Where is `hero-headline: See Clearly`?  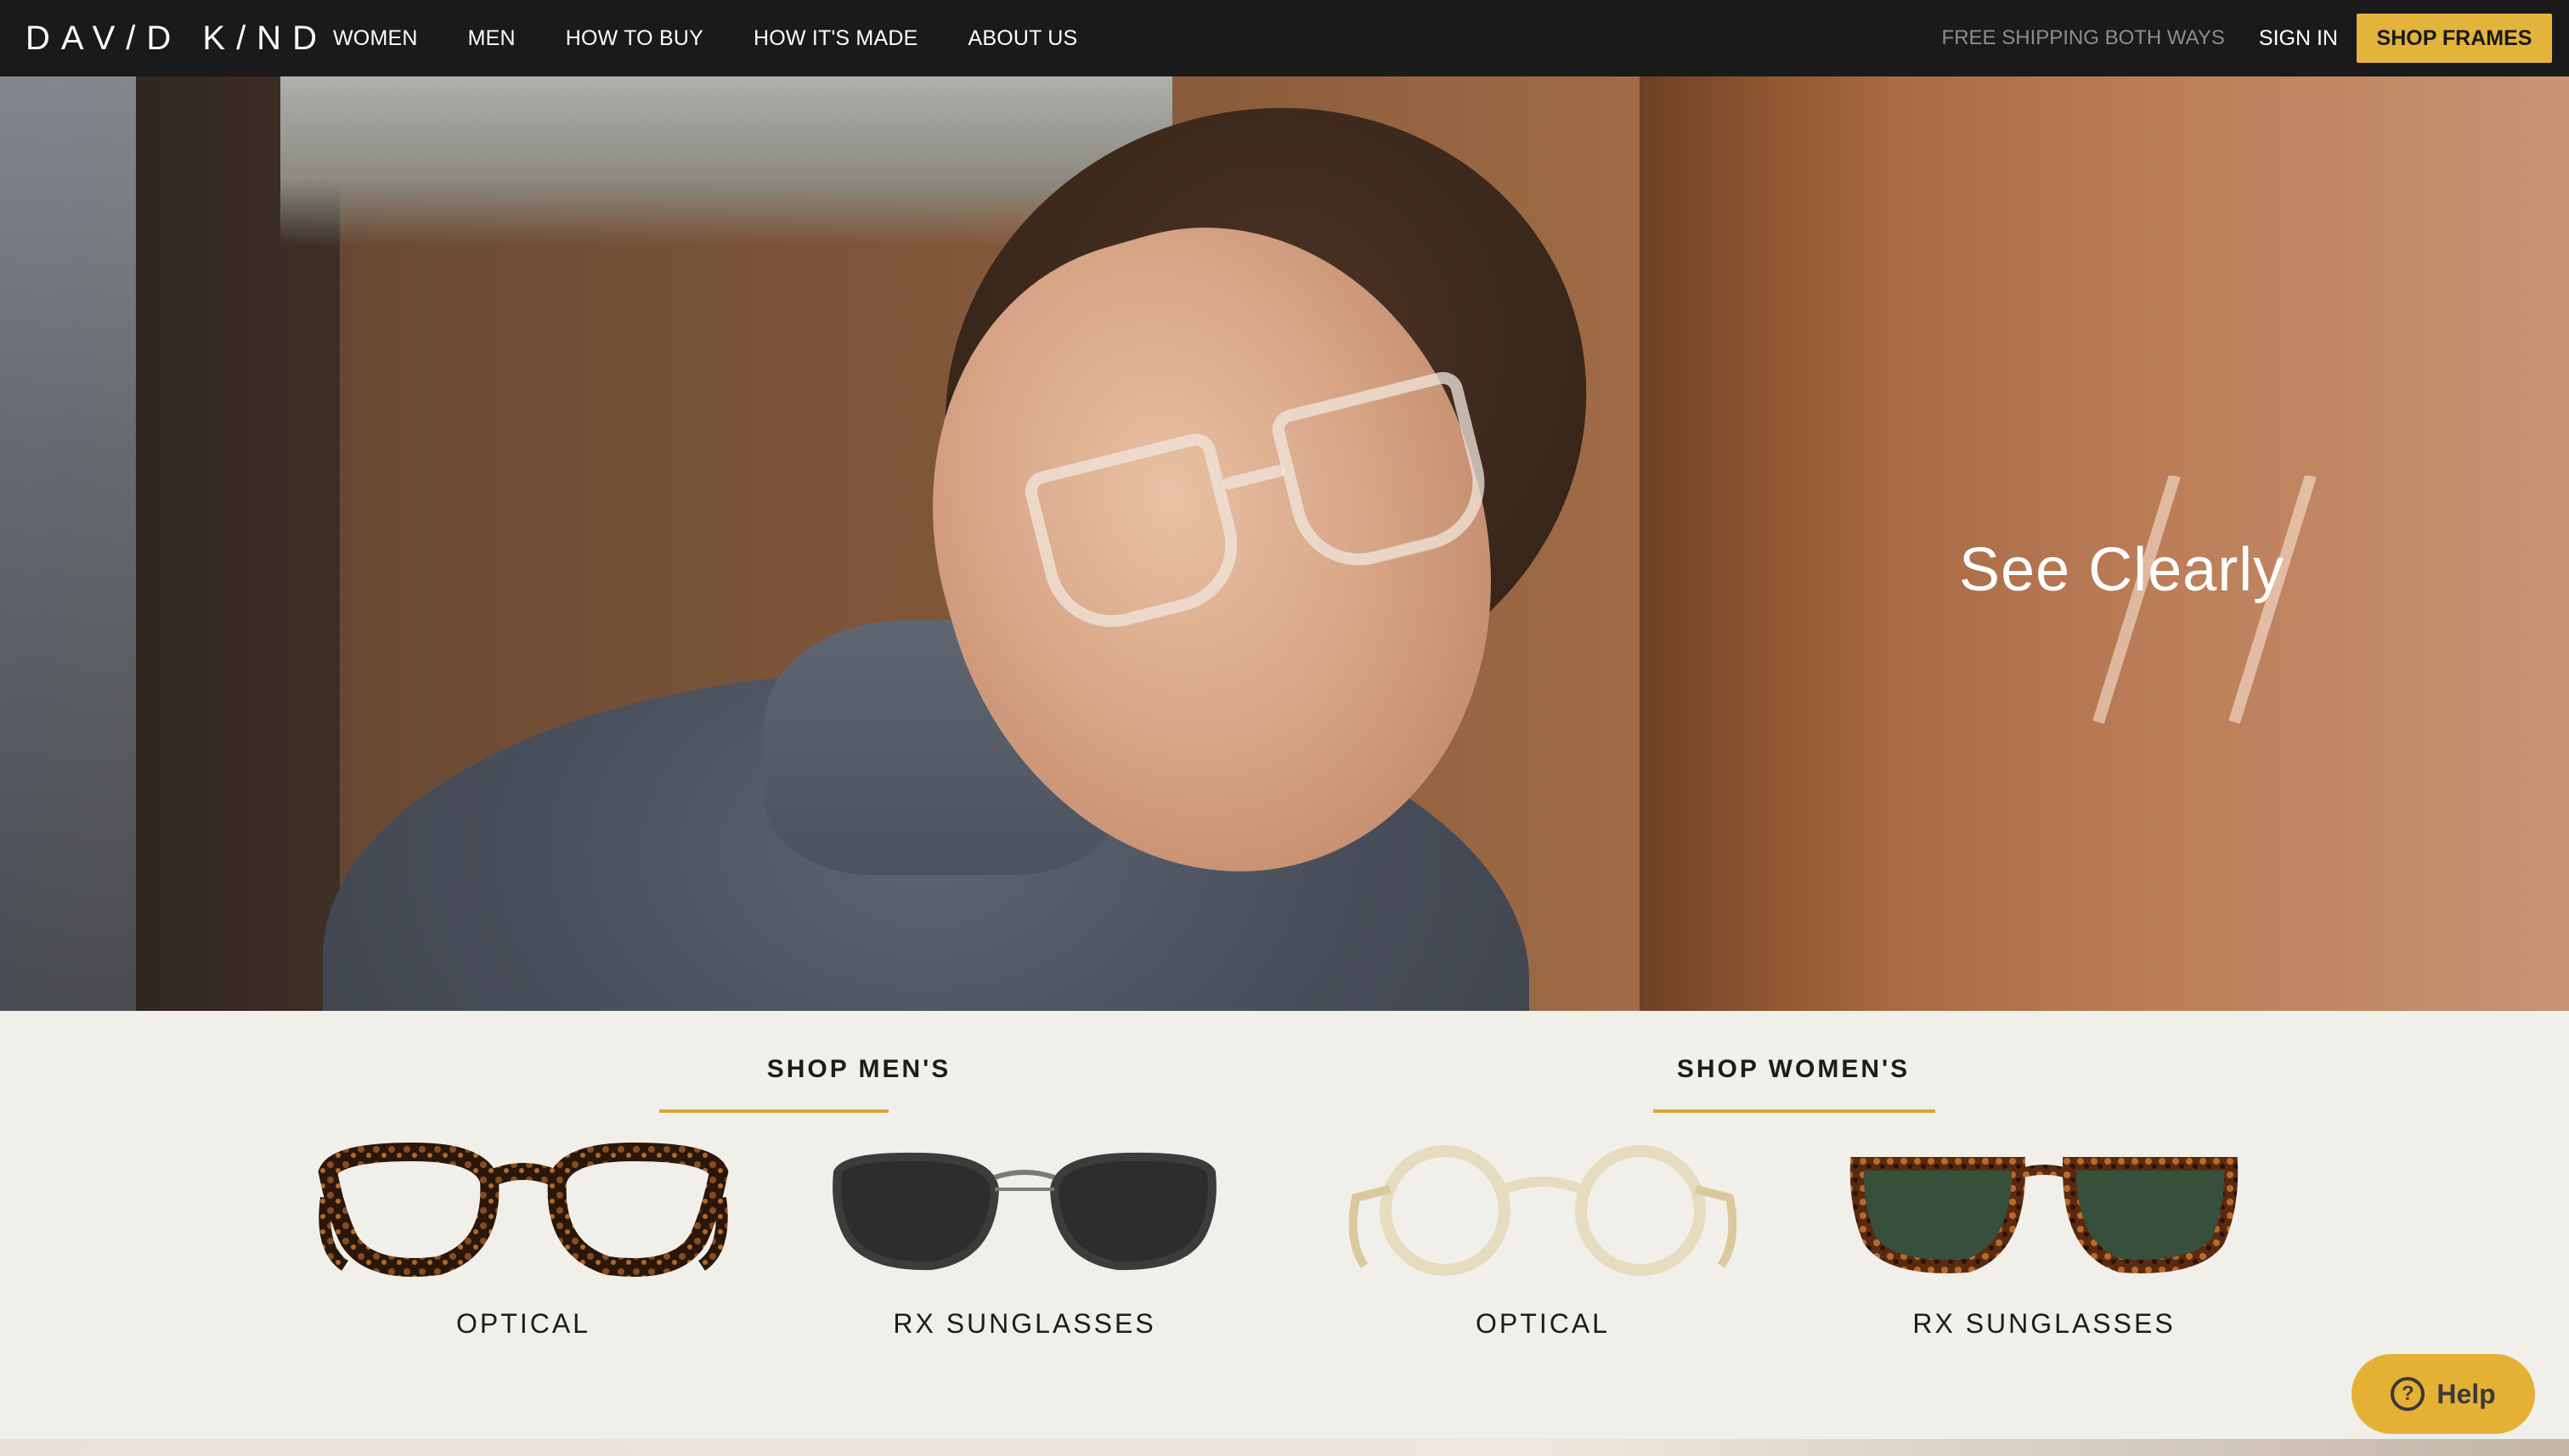 hero-headline: See Clearly is located at coordinates (2122, 570).